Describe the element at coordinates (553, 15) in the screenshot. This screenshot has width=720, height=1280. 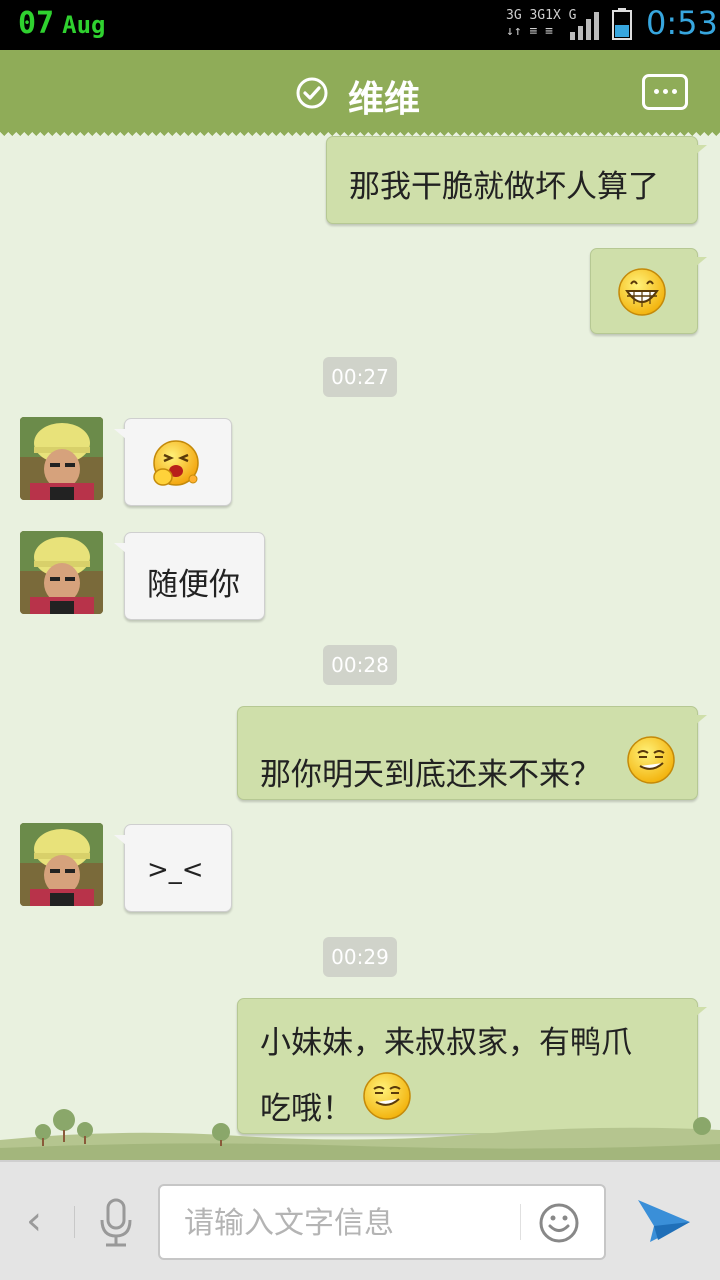
I see `net-label-3: 1X` at that location.